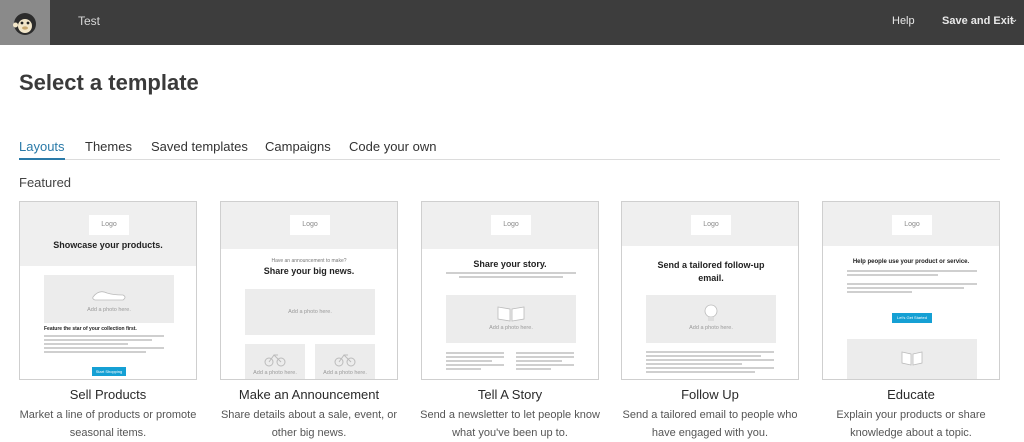  What do you see at coordinates (911, 262) in the screenshot?
I see `preview-headline: Help people use your product or service.` at bounding box center [911, 262].